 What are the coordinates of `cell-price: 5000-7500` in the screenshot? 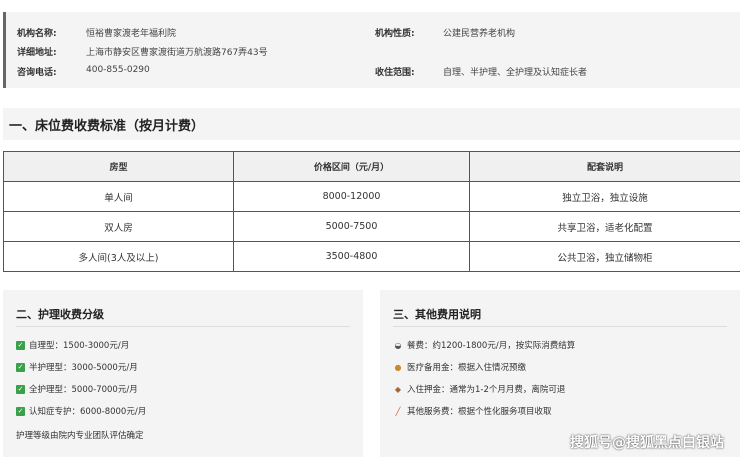 It's located at (351, 226).